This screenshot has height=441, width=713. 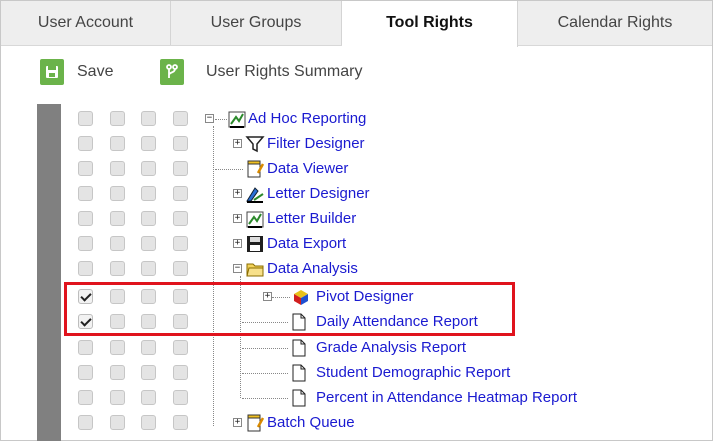 I want to click on tree-row-data-analysis: − Data Analysis, so click(x=356, y=269).